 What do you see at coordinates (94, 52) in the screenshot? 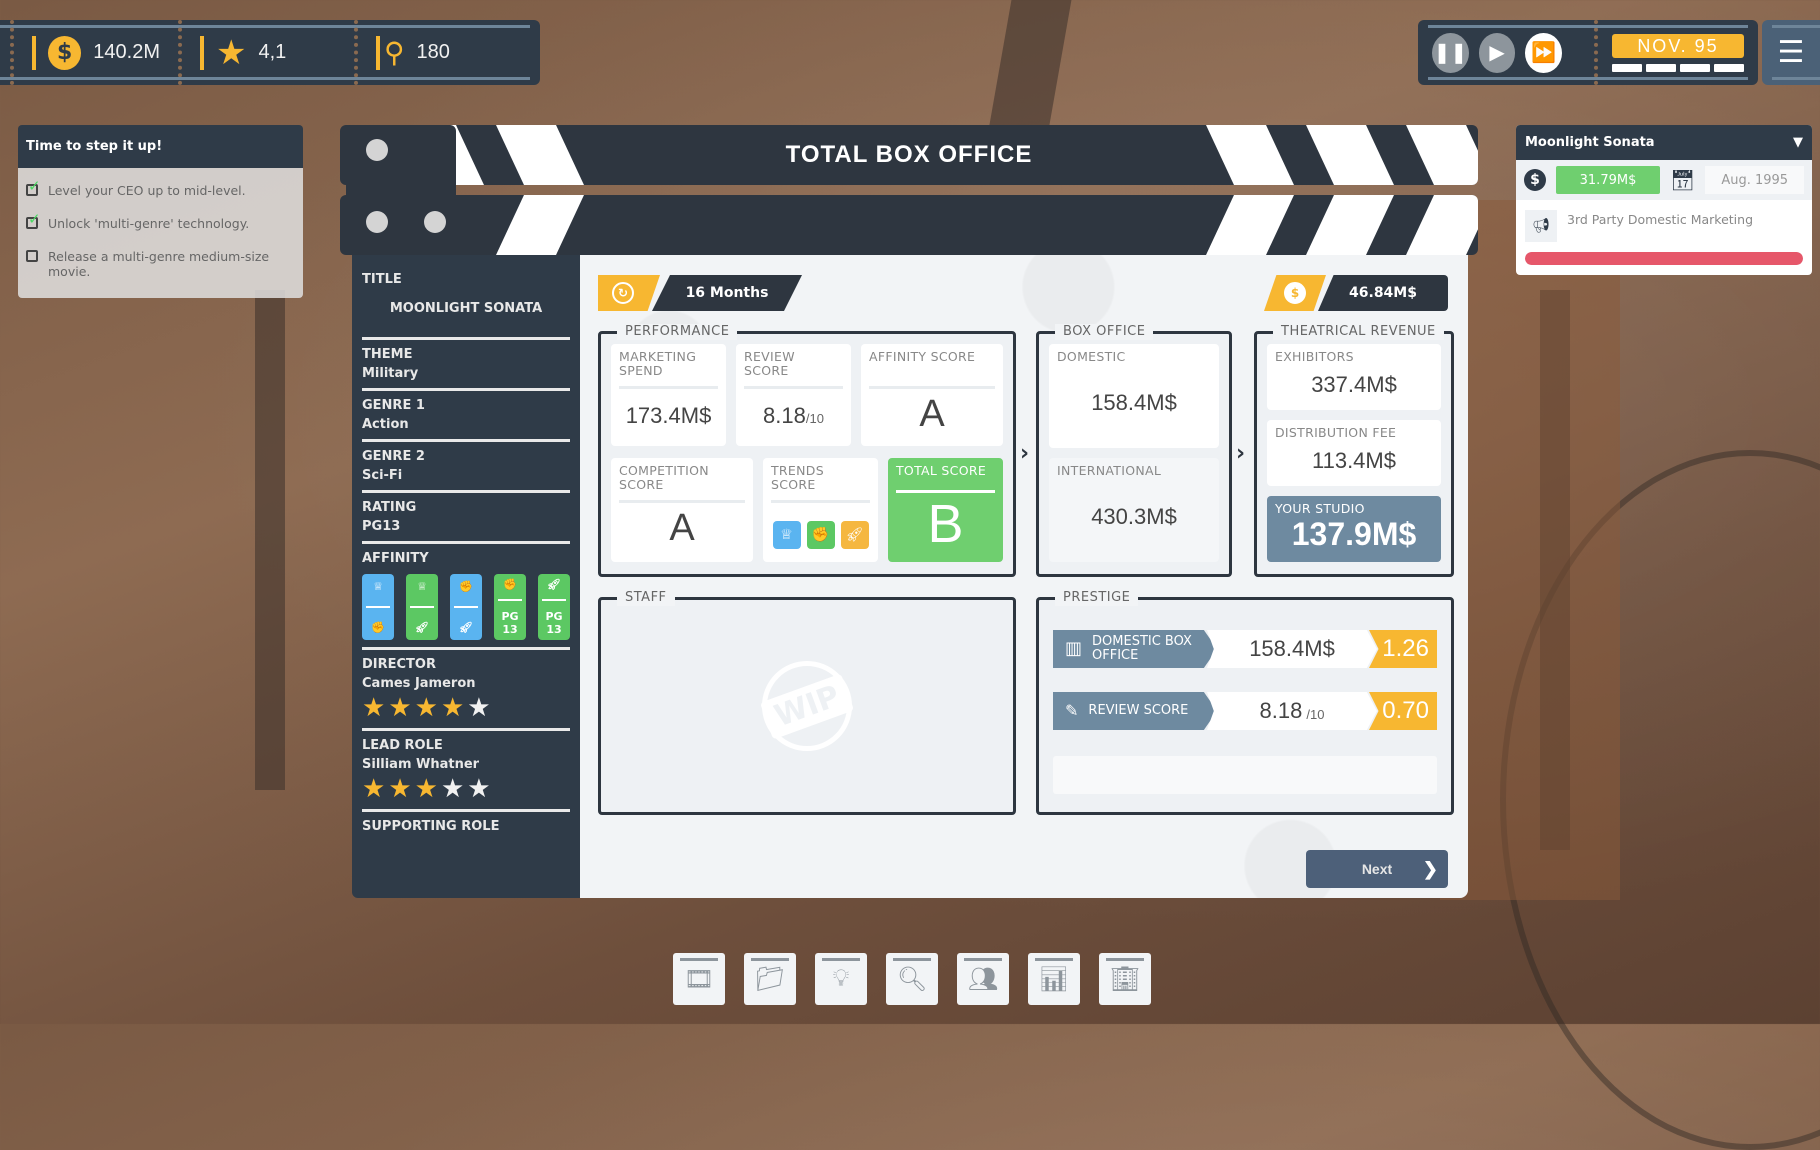
I see `money-counter: $ 140.2M` at bounding box center [94, 52].